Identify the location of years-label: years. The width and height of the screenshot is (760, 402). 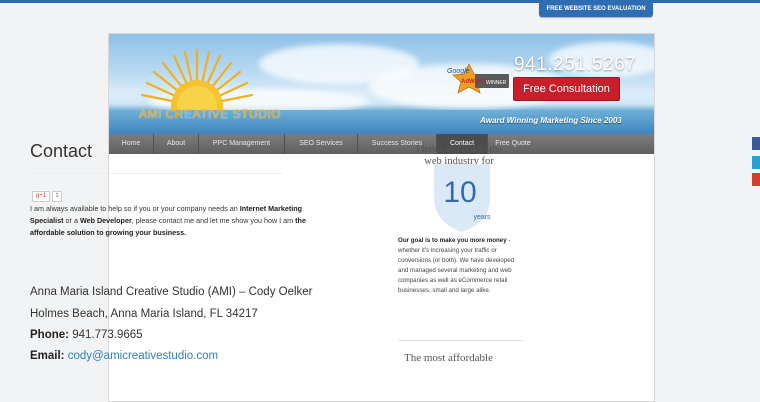
(482, 217).